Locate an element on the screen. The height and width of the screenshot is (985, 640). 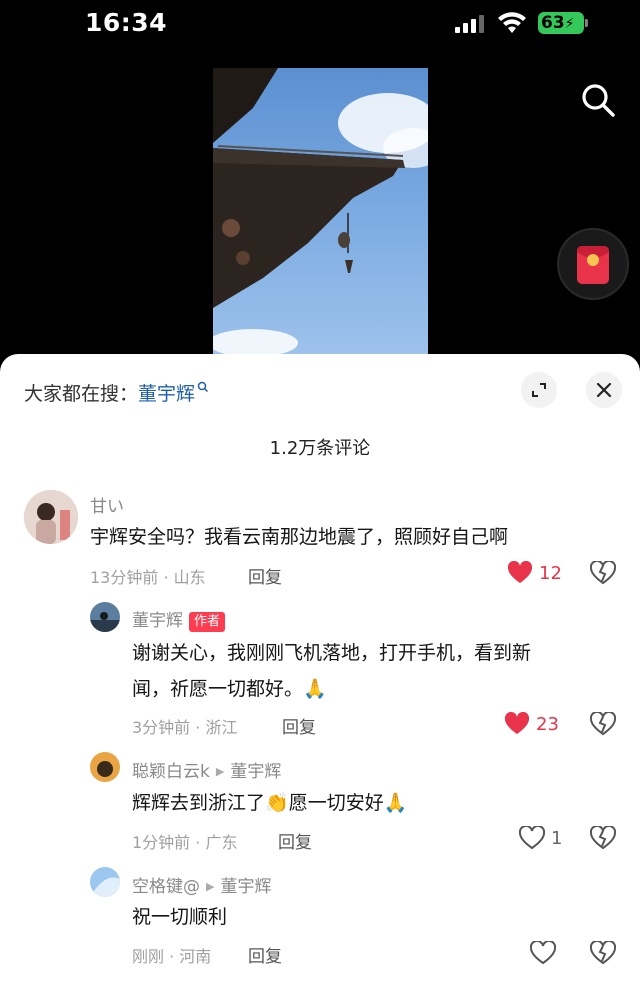
like-count: 12 is located at coordinates (550, 573).